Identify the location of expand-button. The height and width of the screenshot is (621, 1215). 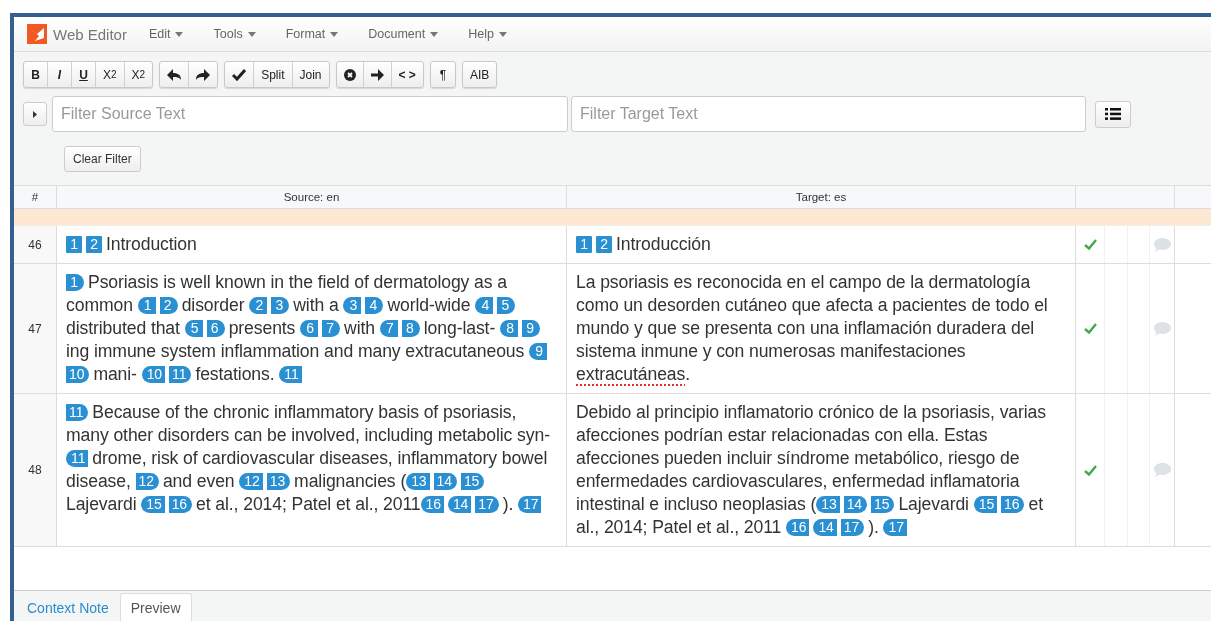
(35, 114).